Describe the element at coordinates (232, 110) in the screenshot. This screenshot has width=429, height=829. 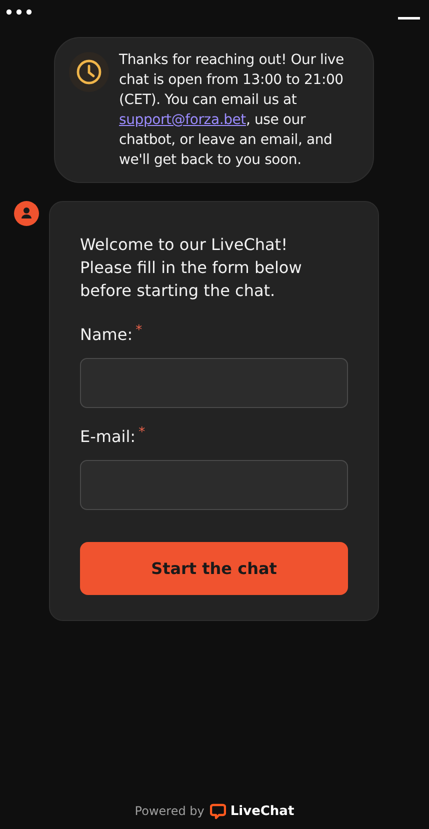
I see `message-text: Thanks for reaching out! Our live chat is open from 13:00 to 21:00 (CET). You can email us at support@forza.bet, use our chatbot, or leave an email, and we'll get back to you soon.` at that location.